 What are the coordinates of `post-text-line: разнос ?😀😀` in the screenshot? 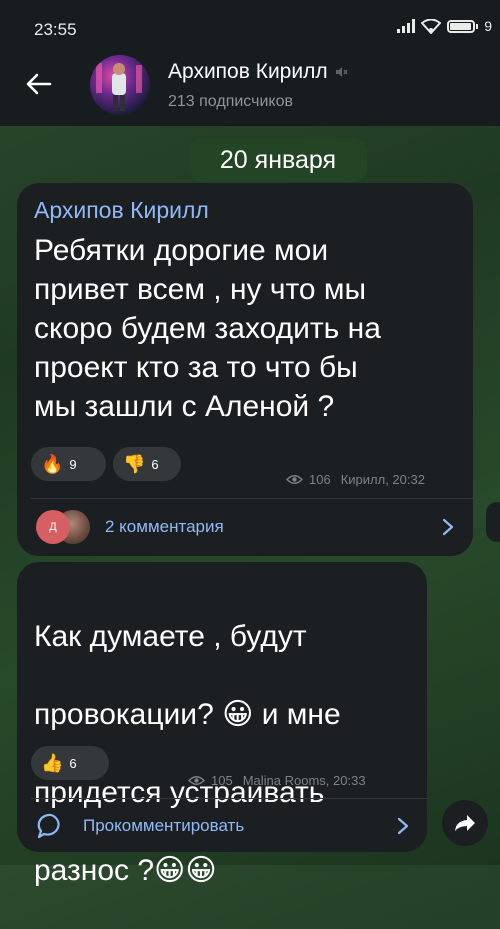 It's located at (125, 870).